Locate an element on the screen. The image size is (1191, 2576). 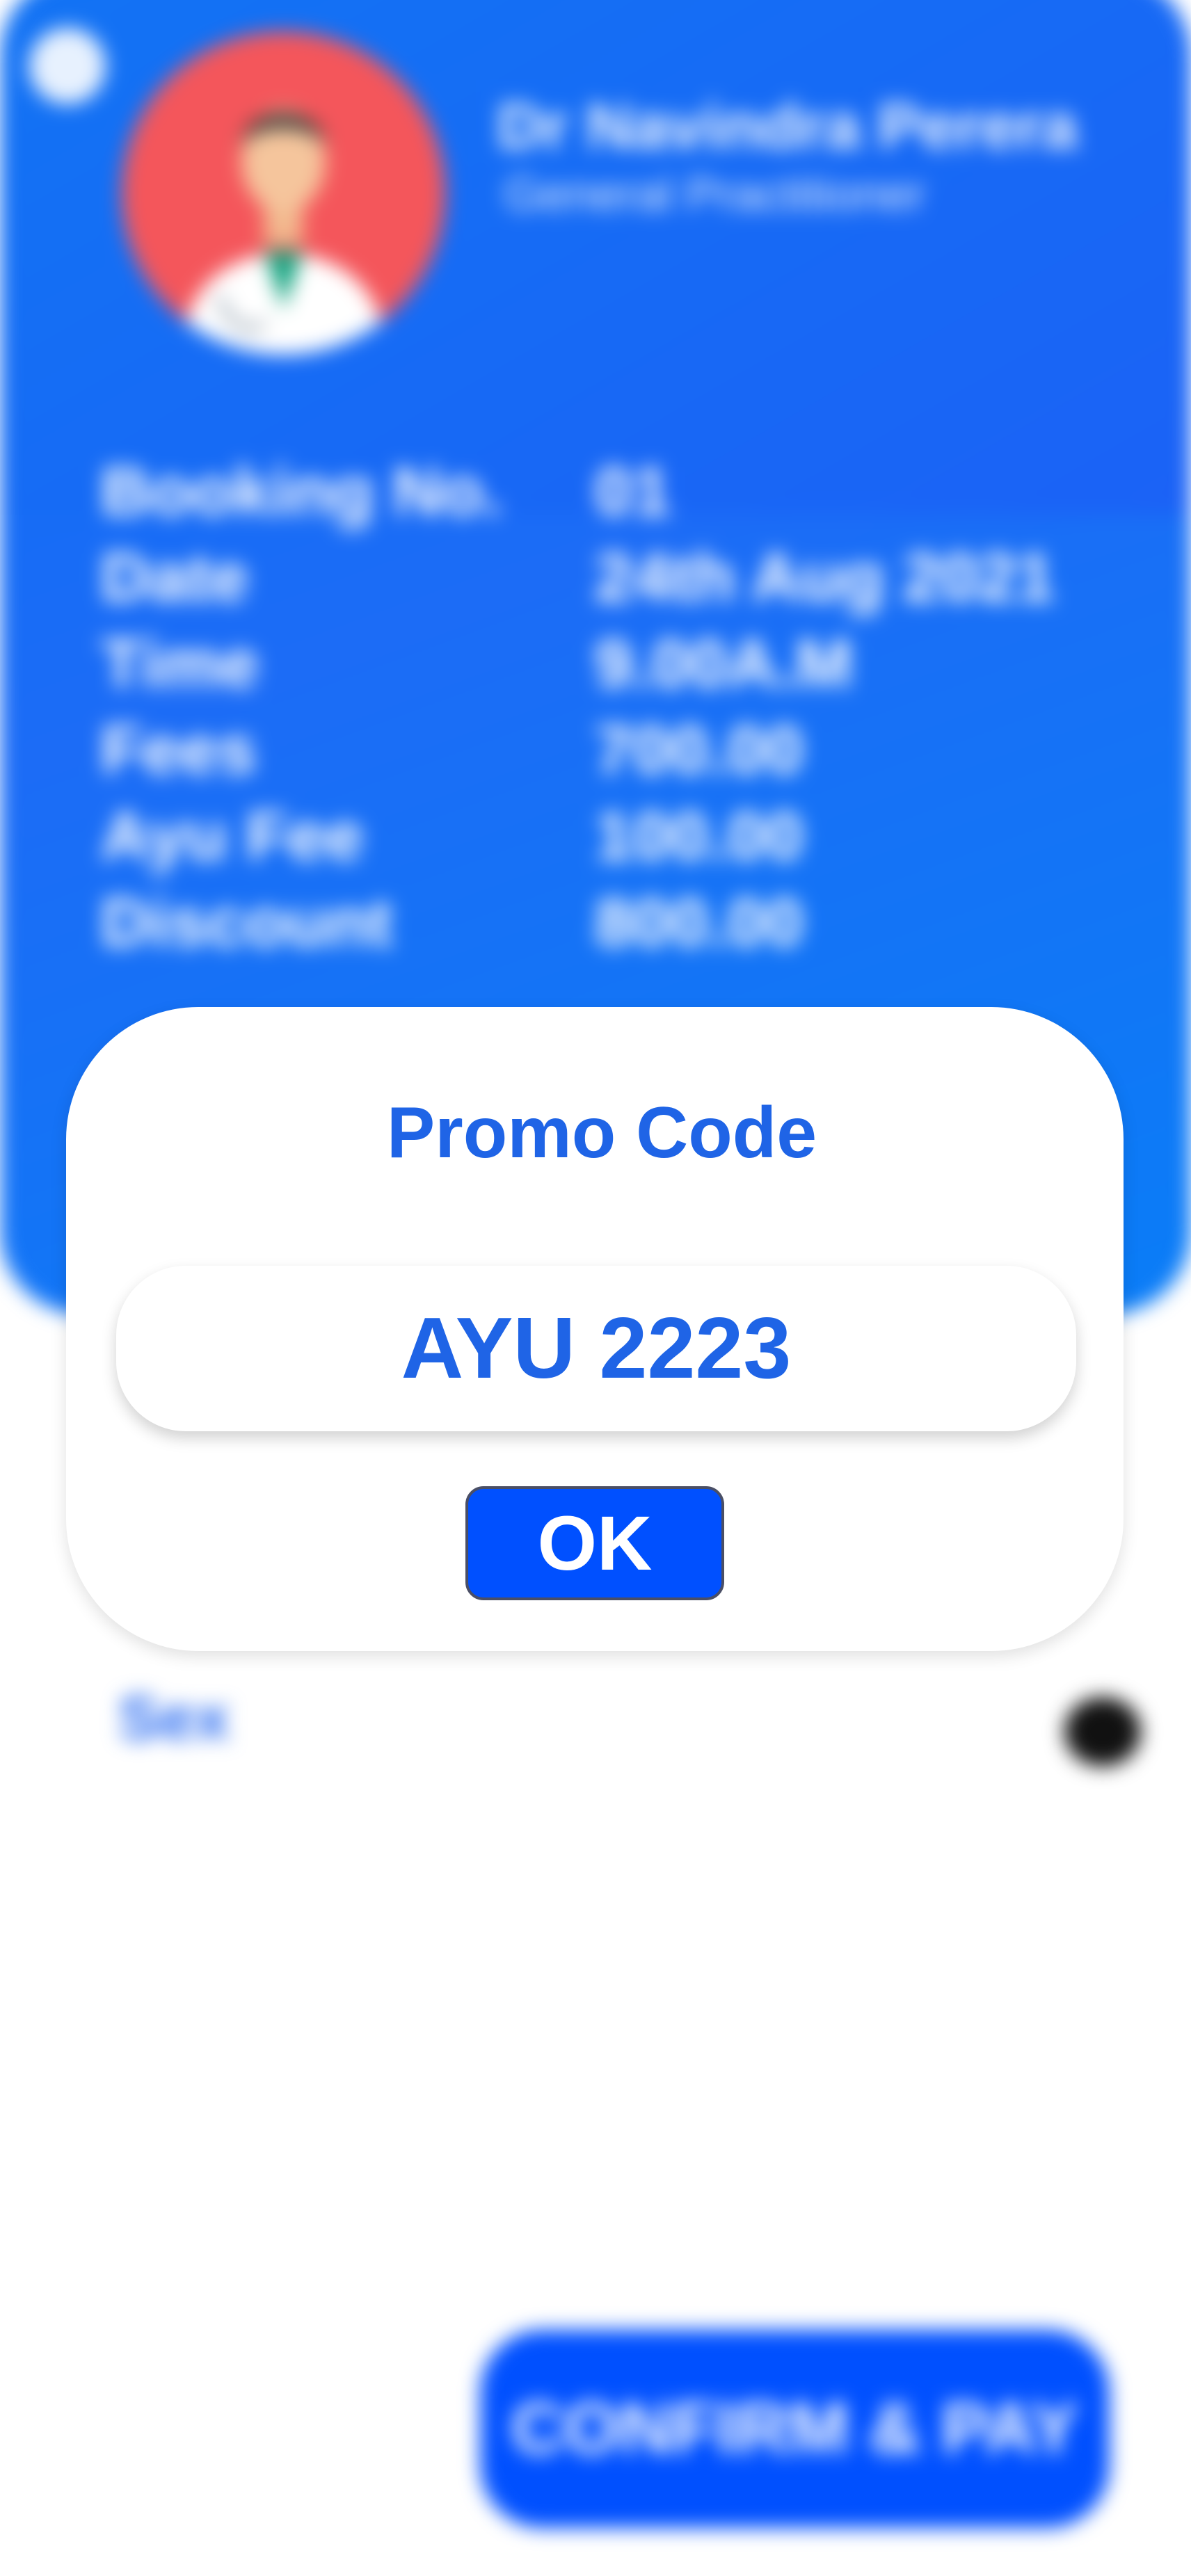
doctor-title: General Practitioner is located at coordinates (715, 194).